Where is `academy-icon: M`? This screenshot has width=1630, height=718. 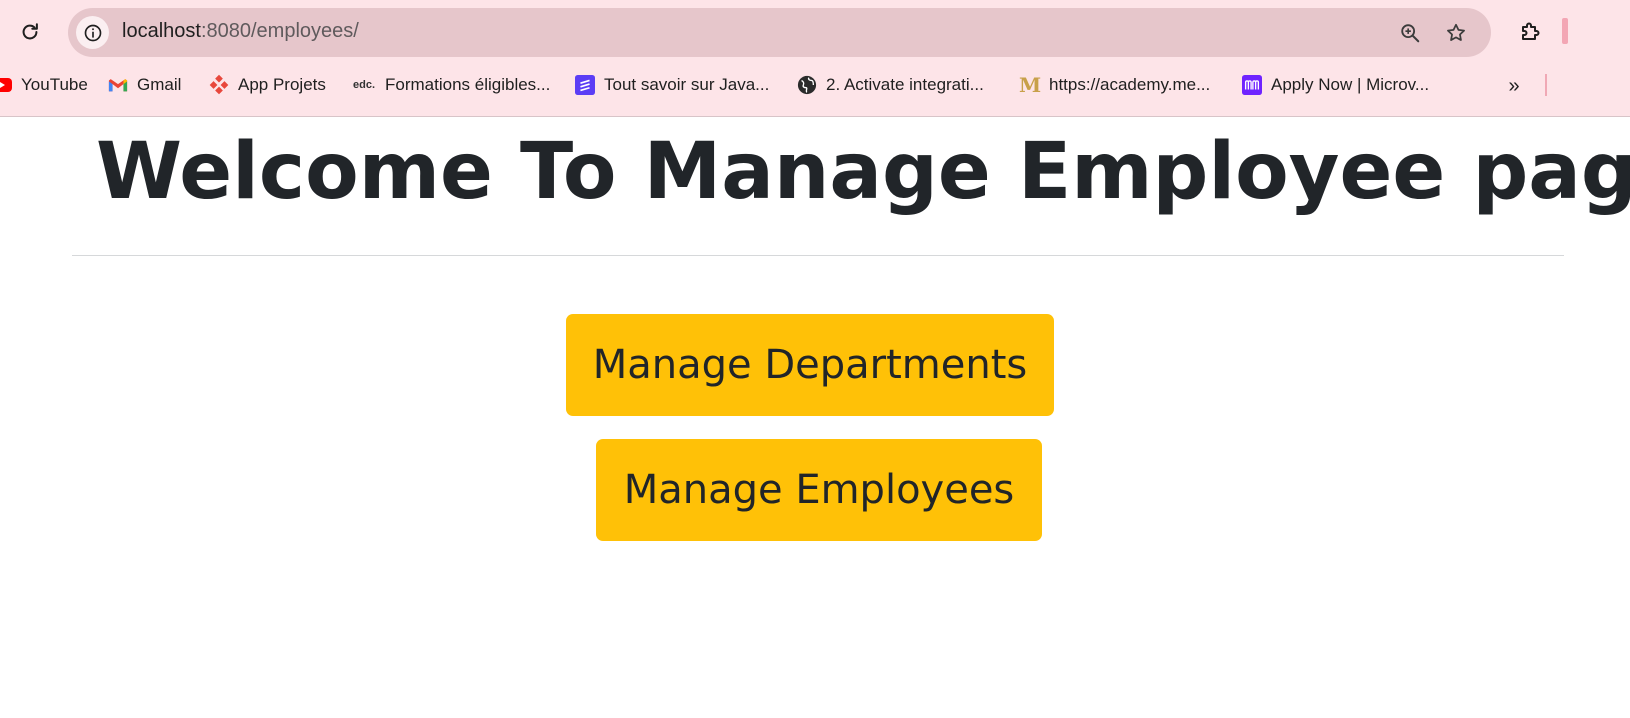 academy-icon: M is located at coordinates (1030, 85).